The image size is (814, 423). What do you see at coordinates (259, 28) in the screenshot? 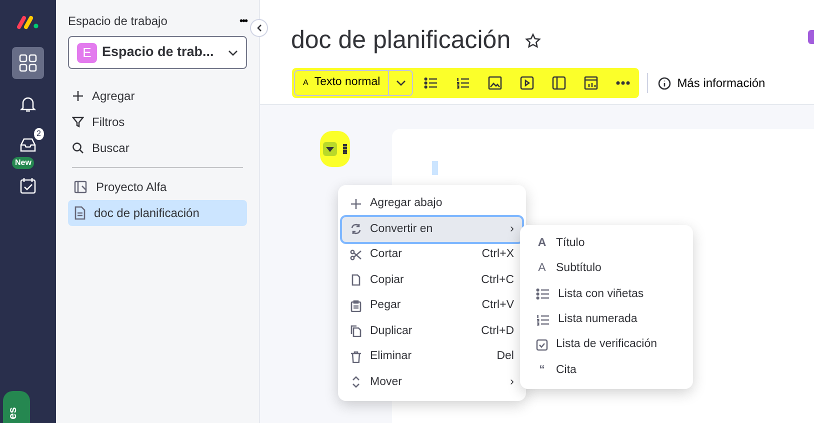
I see `chevron-left-icon` at bounding box center [259, 28].